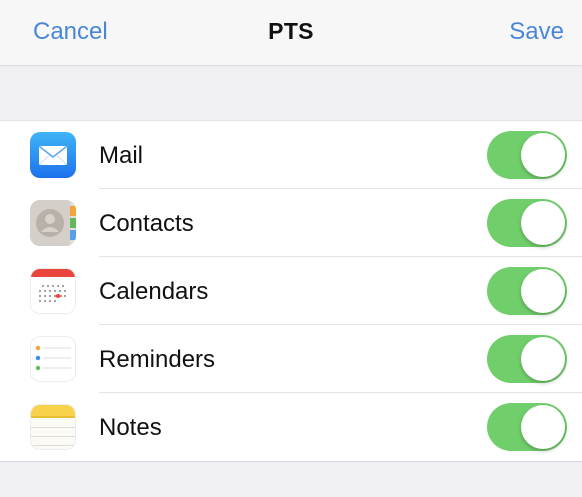 The image size is (582, 497). I want to click on contacts-icon, so click(53, 223).